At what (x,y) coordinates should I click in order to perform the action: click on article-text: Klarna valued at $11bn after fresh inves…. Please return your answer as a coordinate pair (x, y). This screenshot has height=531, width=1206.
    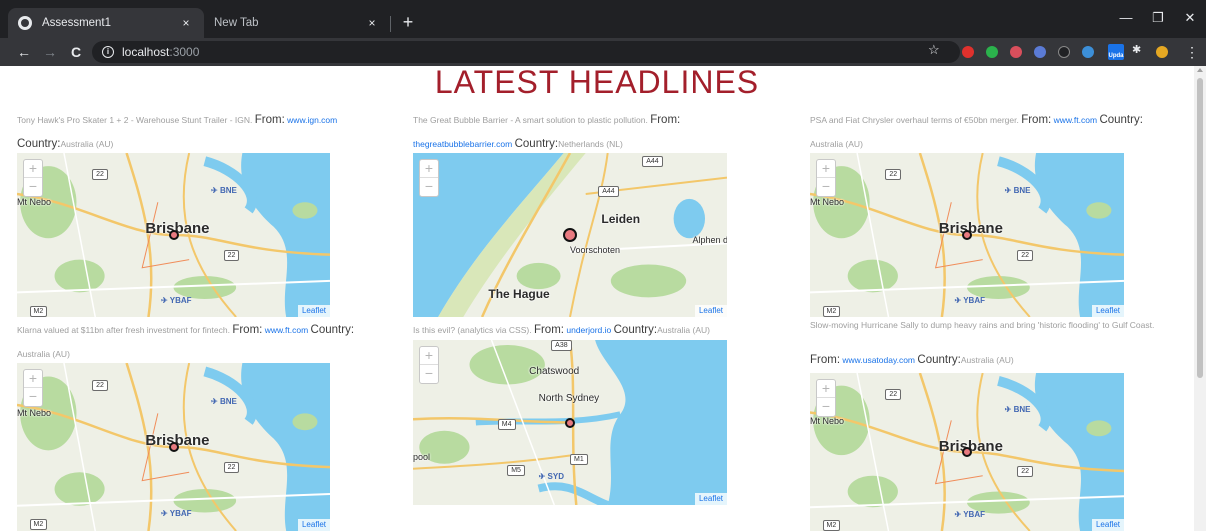
    Looking at the image, I should click on (207, 342).